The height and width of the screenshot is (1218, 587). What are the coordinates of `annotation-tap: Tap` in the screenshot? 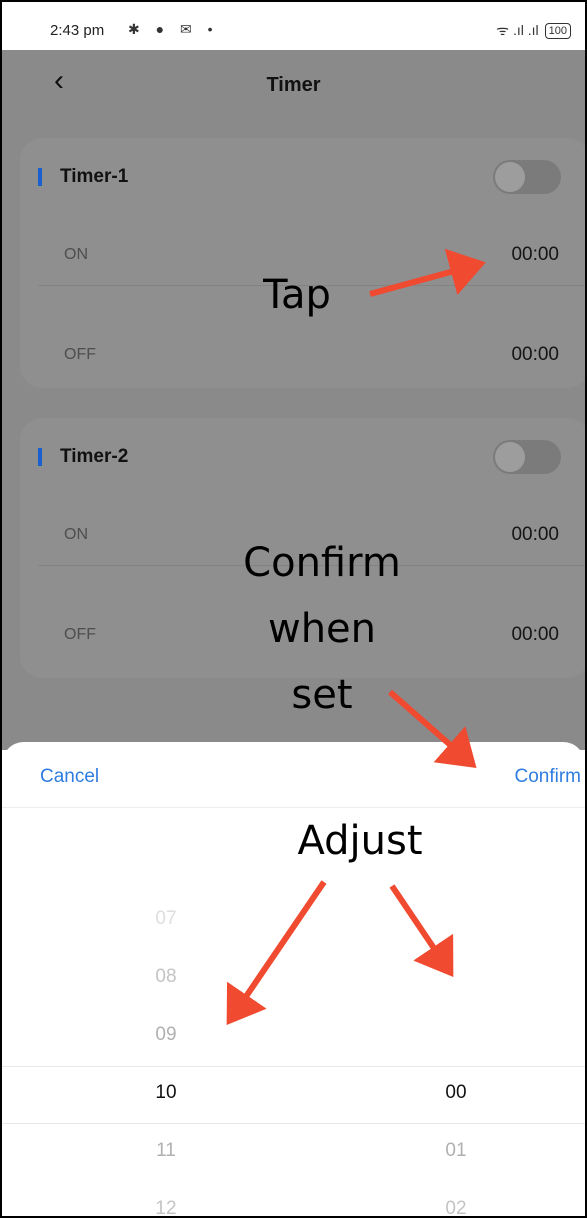 It's located at (297, 295).